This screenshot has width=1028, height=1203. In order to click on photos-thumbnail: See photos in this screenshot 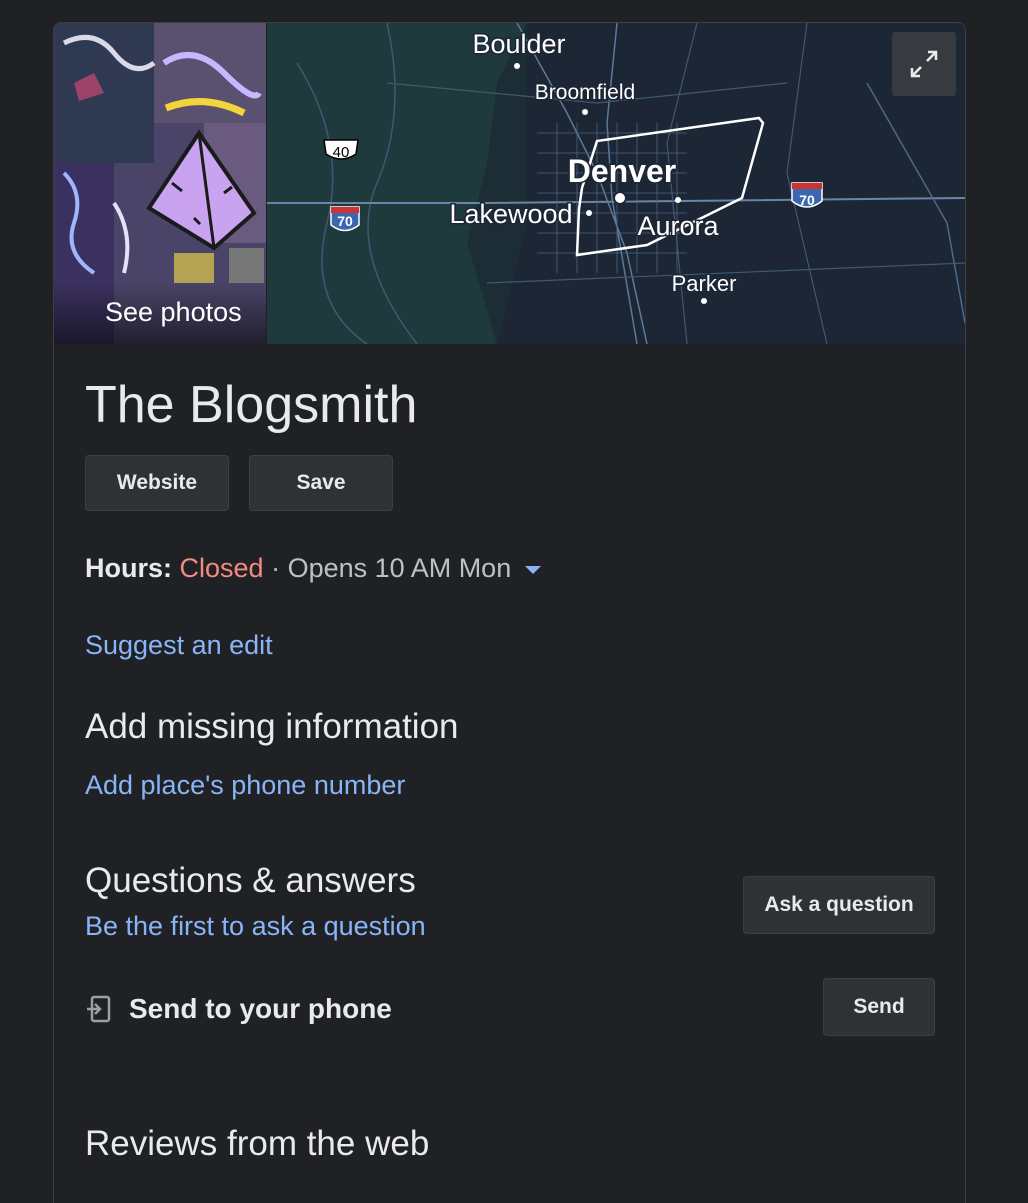, I will do `click(160, 183)`.